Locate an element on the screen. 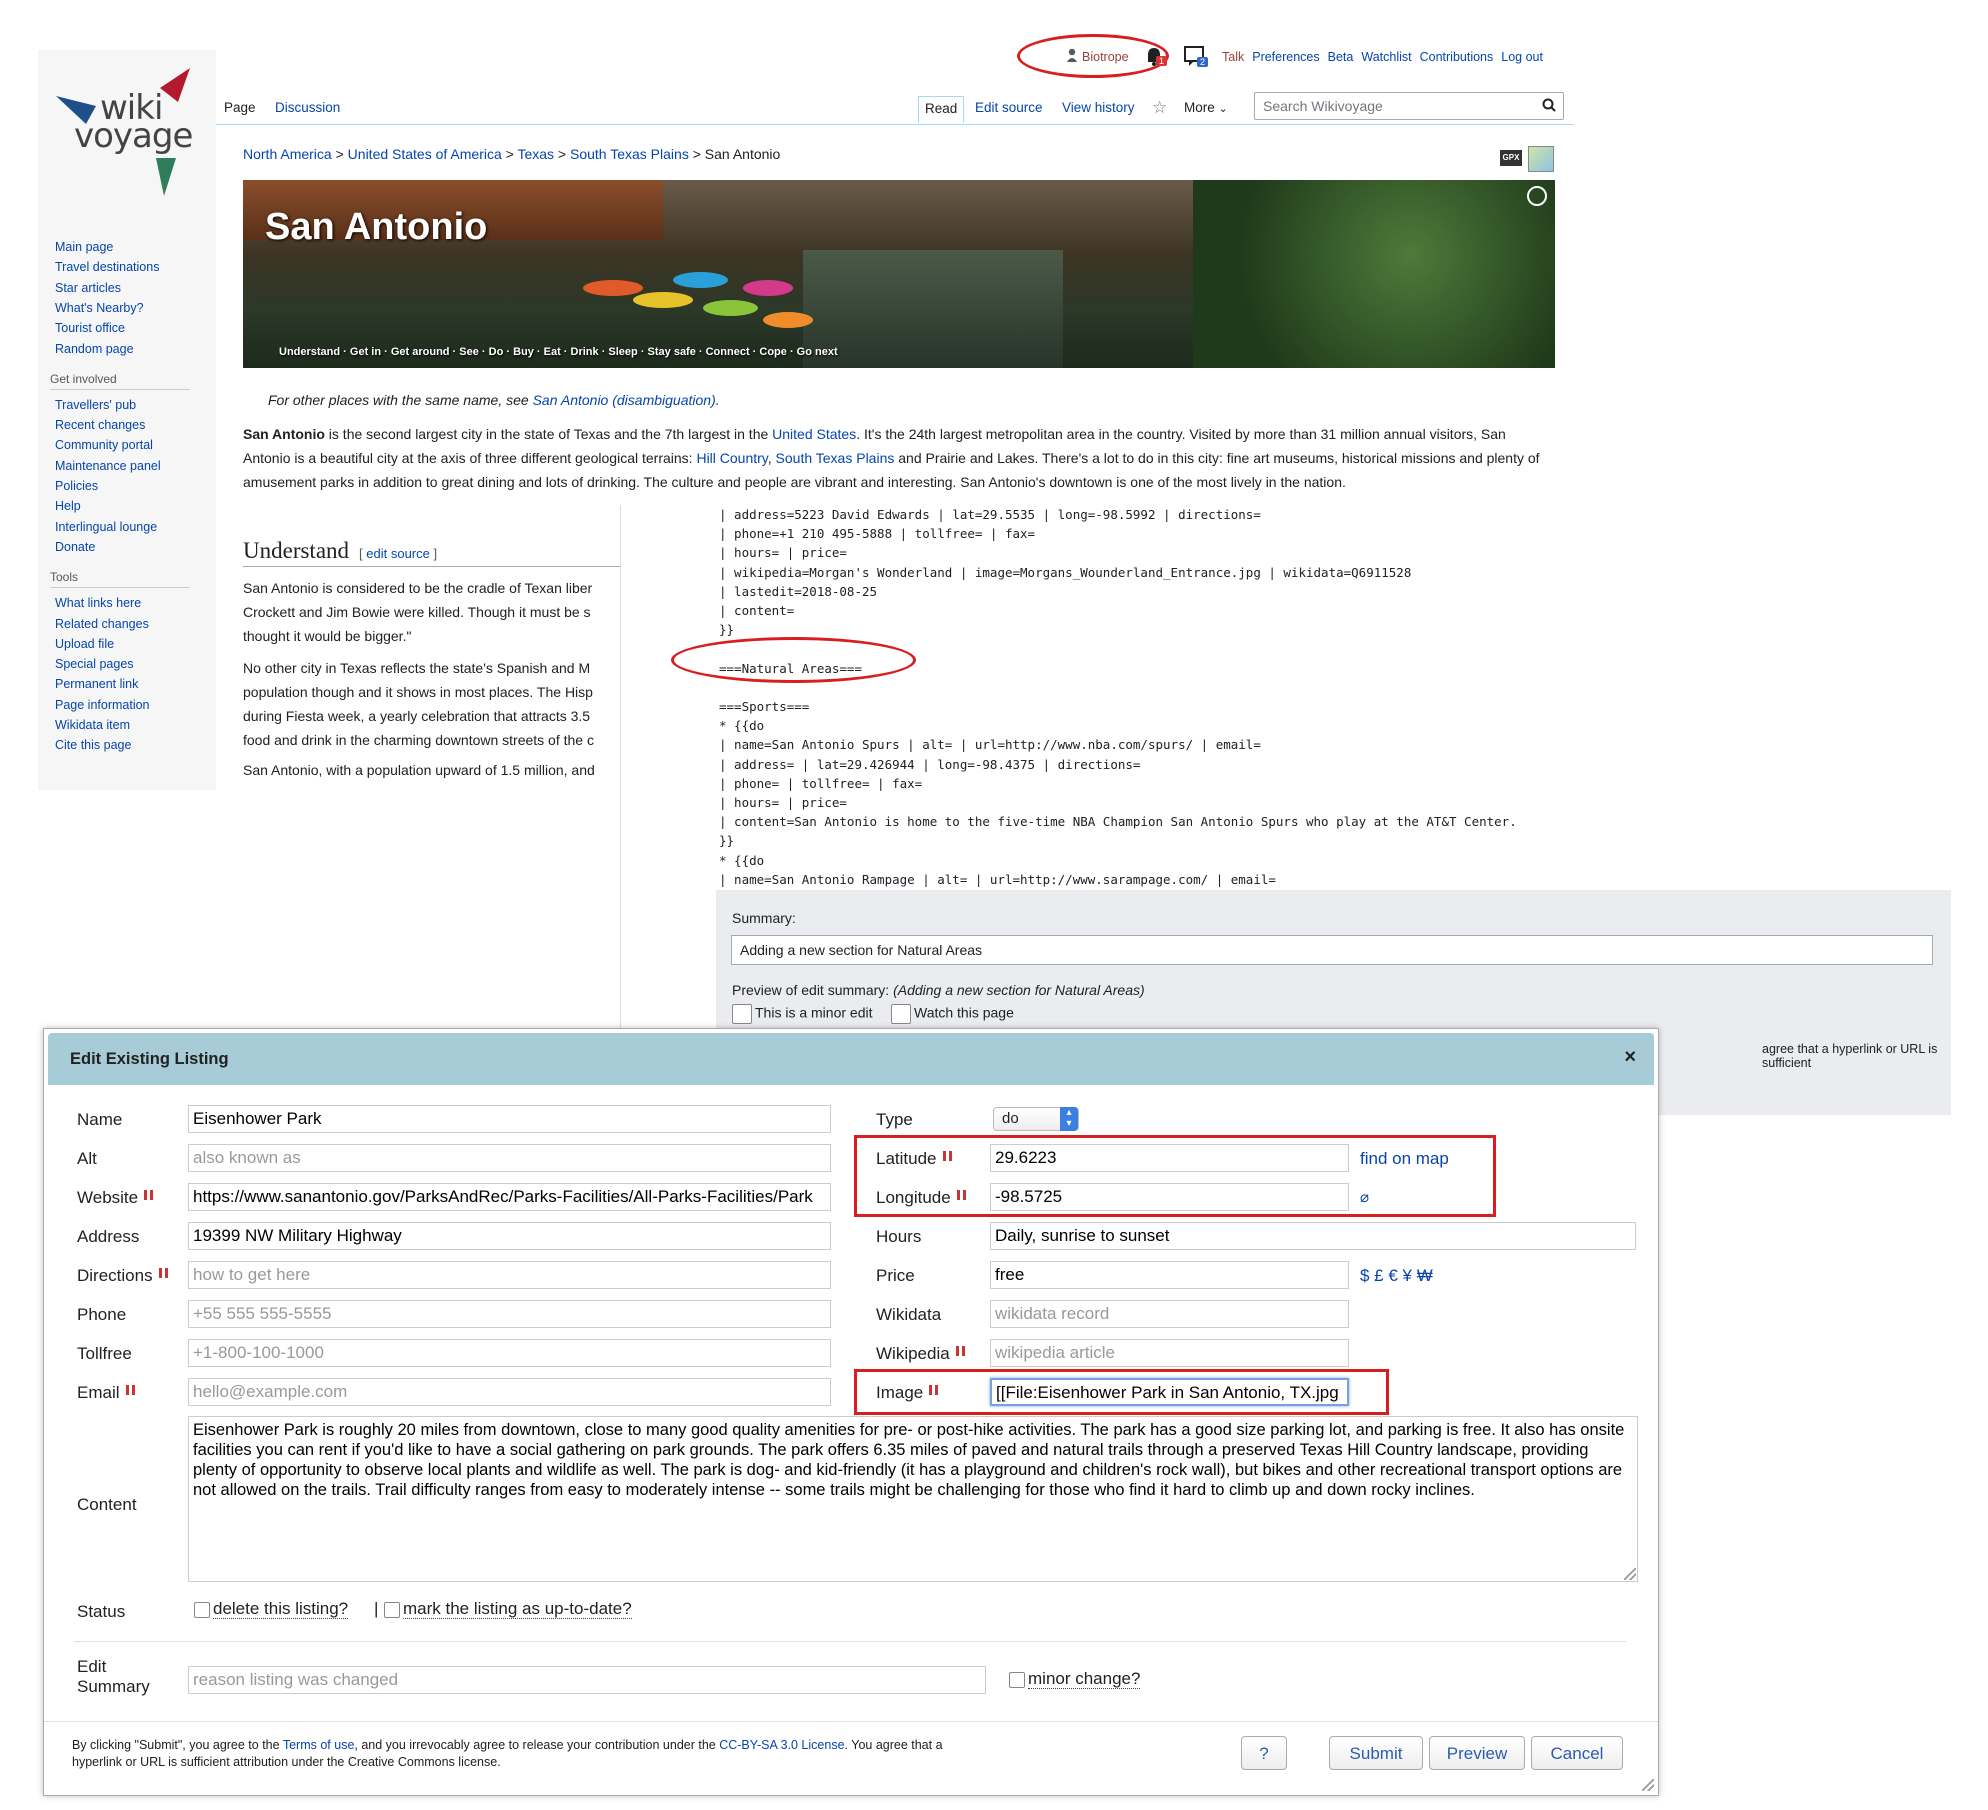 The height and width of the screenshot is (1810, 1988). sidebar-tools-item: Upload file is located at coordinates (84, 644).